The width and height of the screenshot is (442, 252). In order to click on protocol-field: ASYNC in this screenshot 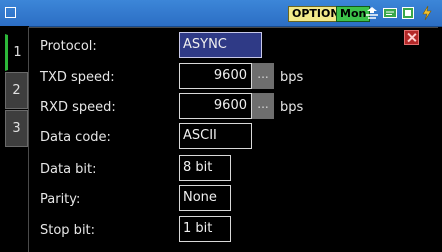, I will do `click(220, 45)`.